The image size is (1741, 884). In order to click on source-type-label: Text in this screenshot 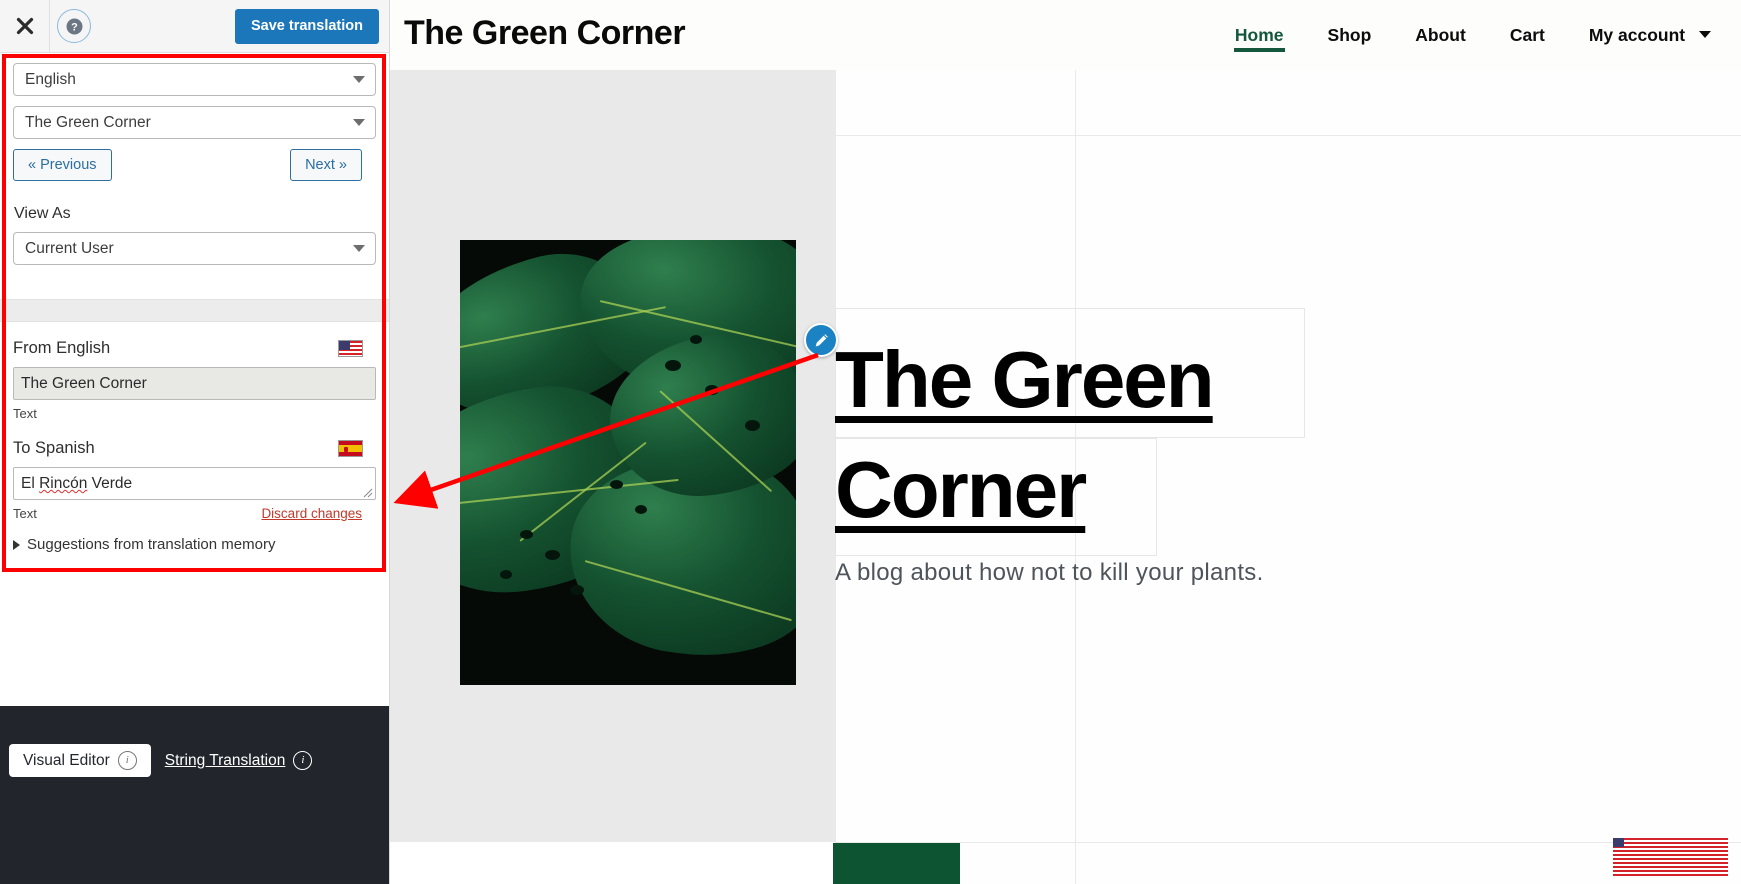, I will do `click(25, 413)`.